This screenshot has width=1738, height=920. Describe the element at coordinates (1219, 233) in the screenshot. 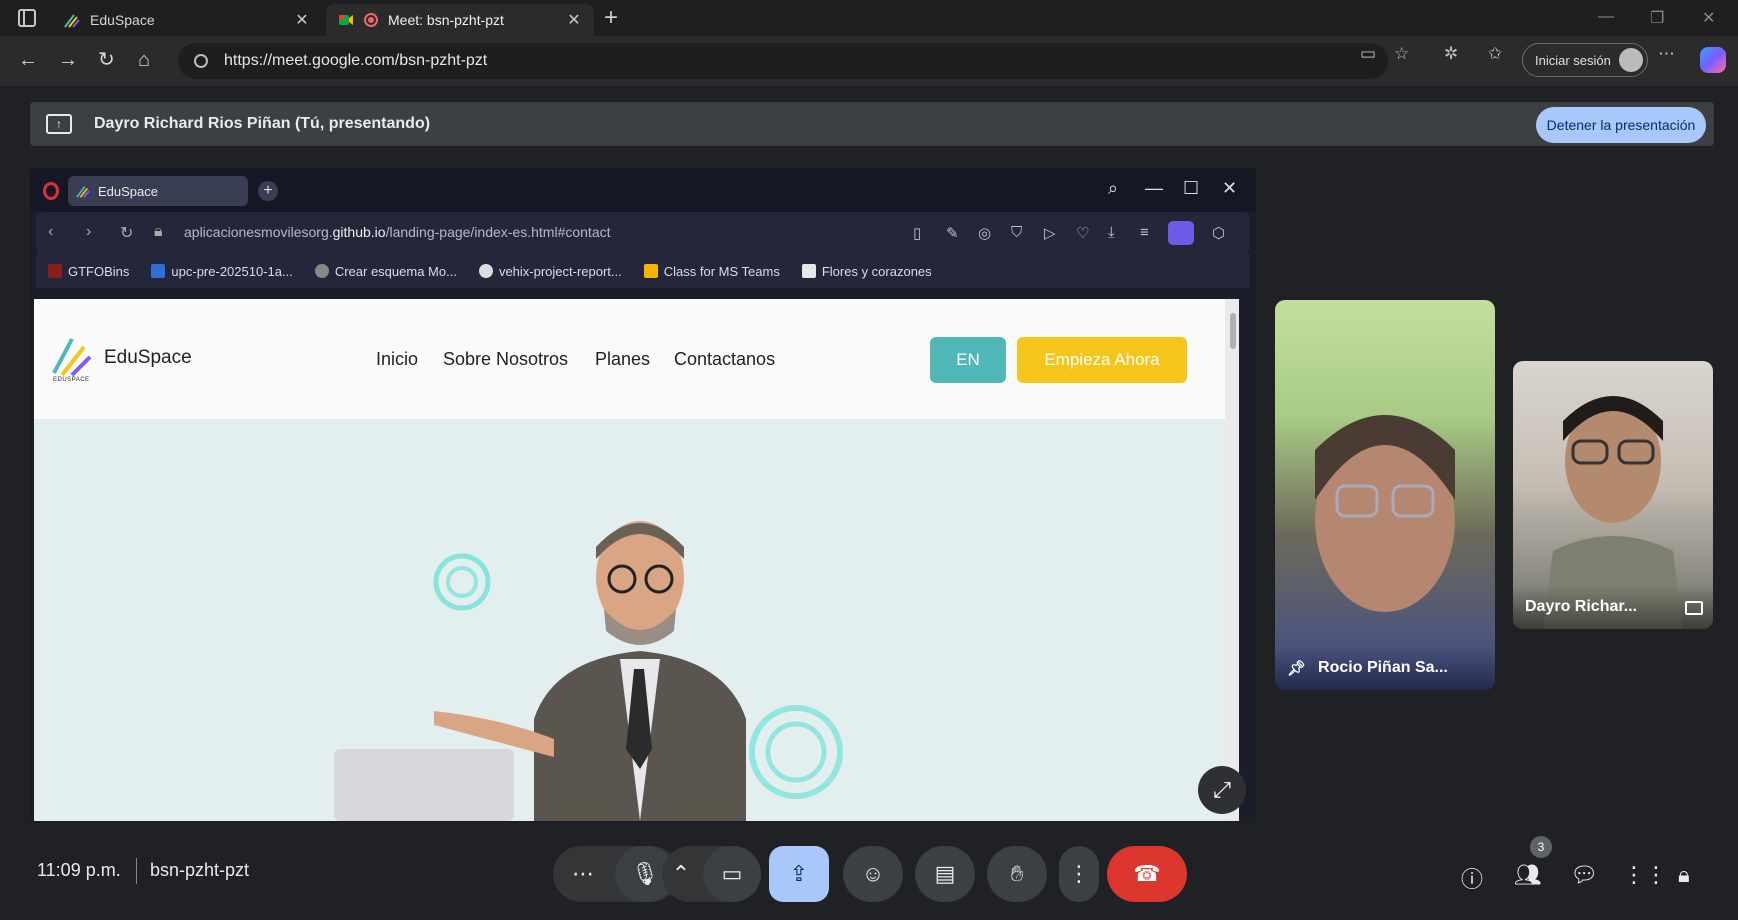

I see `opera-extensions-icon: ⬡` at that location.